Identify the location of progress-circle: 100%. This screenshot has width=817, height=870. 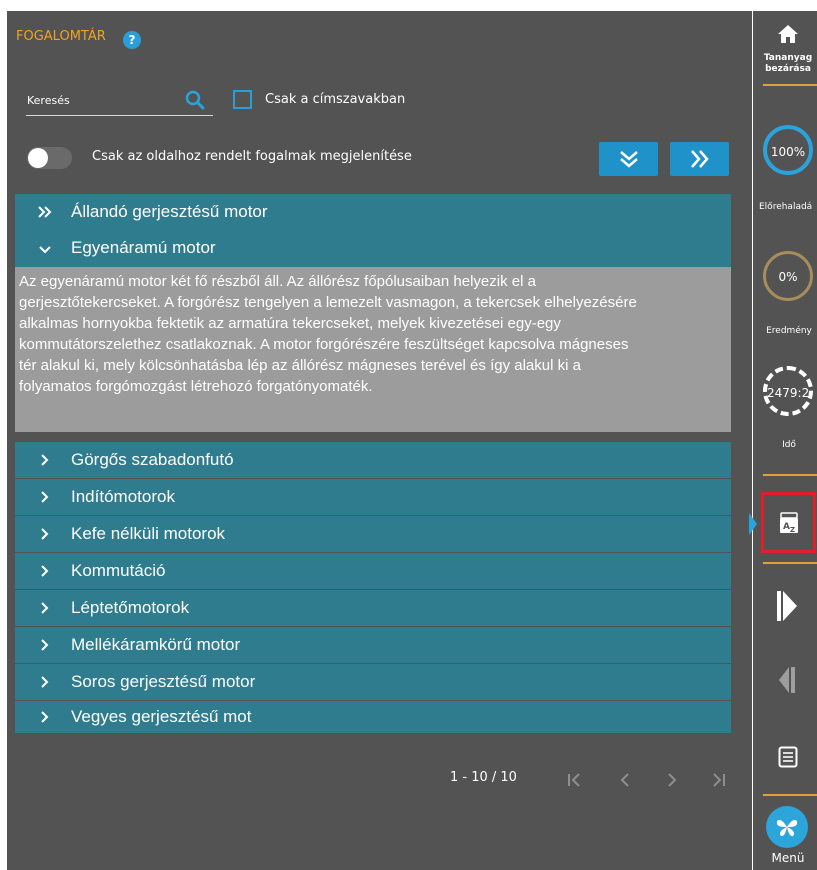
(788, 150).